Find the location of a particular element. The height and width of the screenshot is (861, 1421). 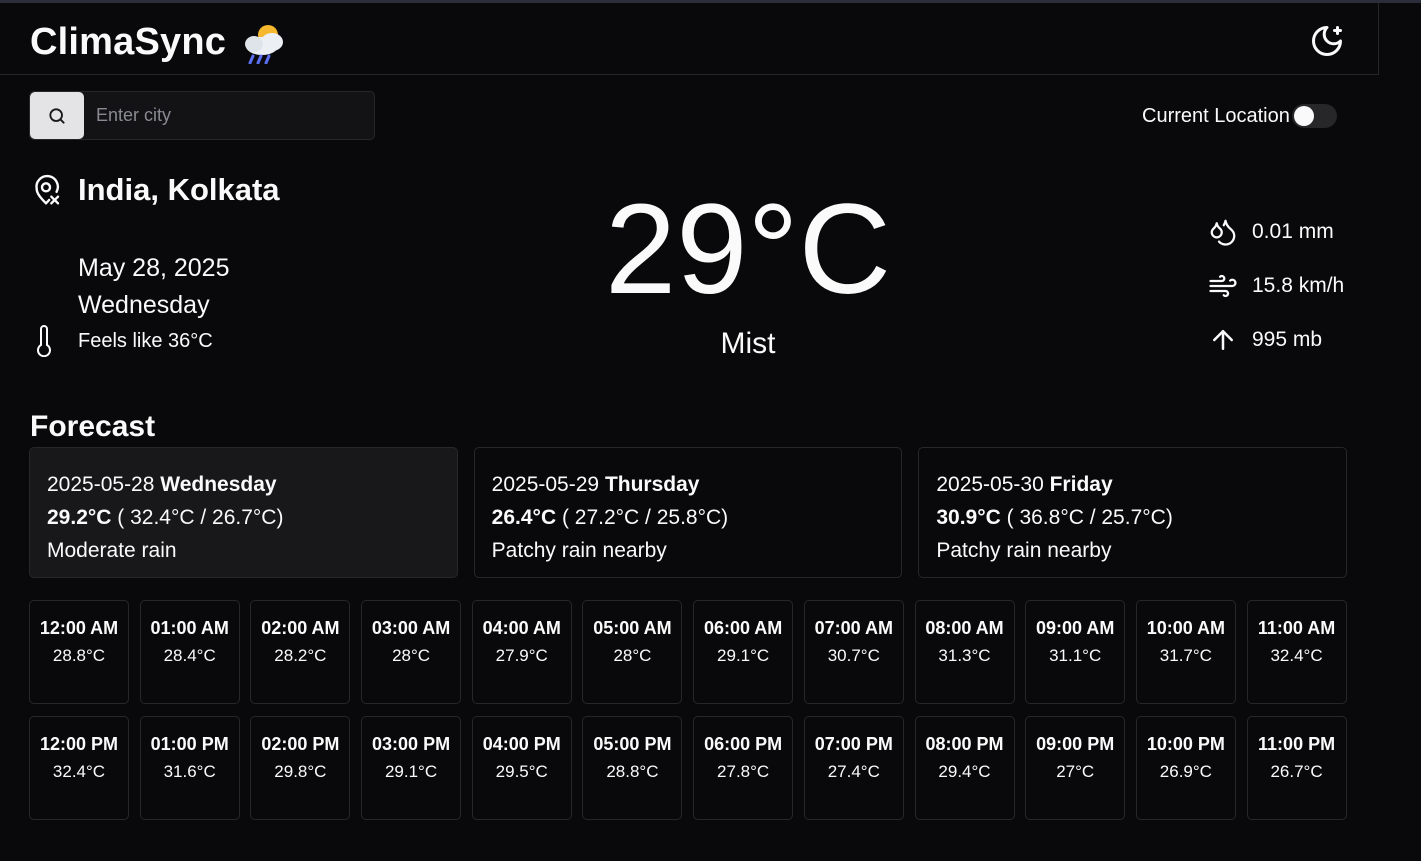

hour-time: 03:00 PM is located at coordinates (411, 744).